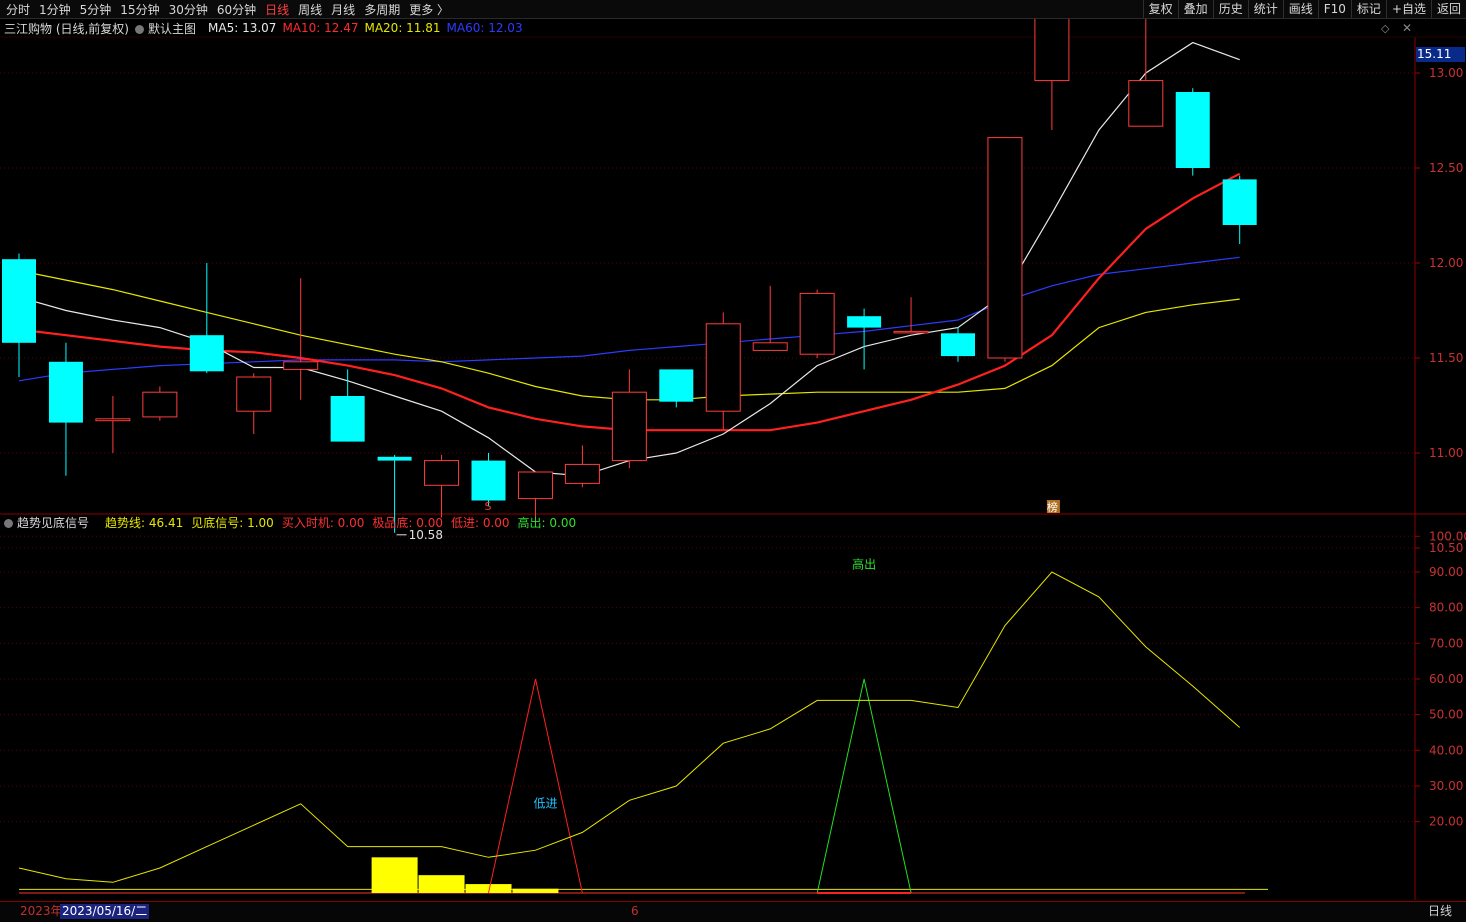 The width and height of the screenshot is (1466, 922). Describe the element at coordinates (1440, 911) in the screenshot. I see `period-indicator: 日线` at that location.